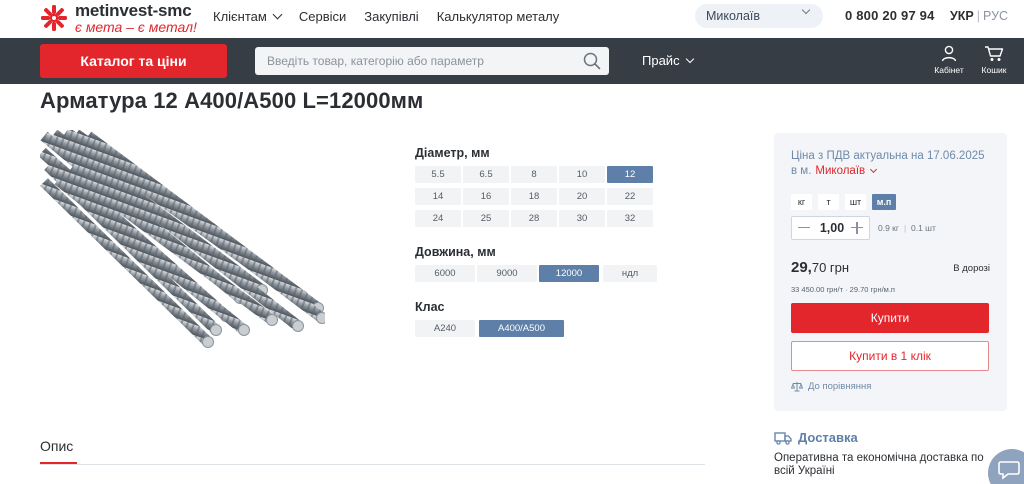 The height and width of the screenshot is (484, 1024). What do you see at coordinates (923, 228) in the screenshot?
I see `quantity-hint-pcs: 0.1 шт` at bounding box center [923, 228].